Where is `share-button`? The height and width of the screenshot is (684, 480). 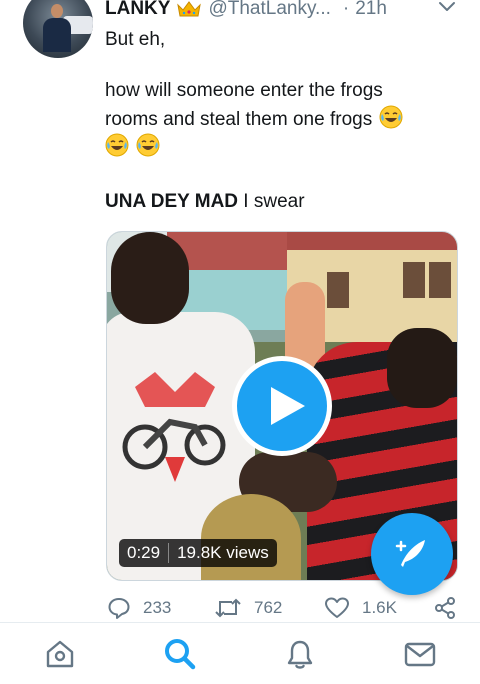
share-button is located at coordinates (451, 608).